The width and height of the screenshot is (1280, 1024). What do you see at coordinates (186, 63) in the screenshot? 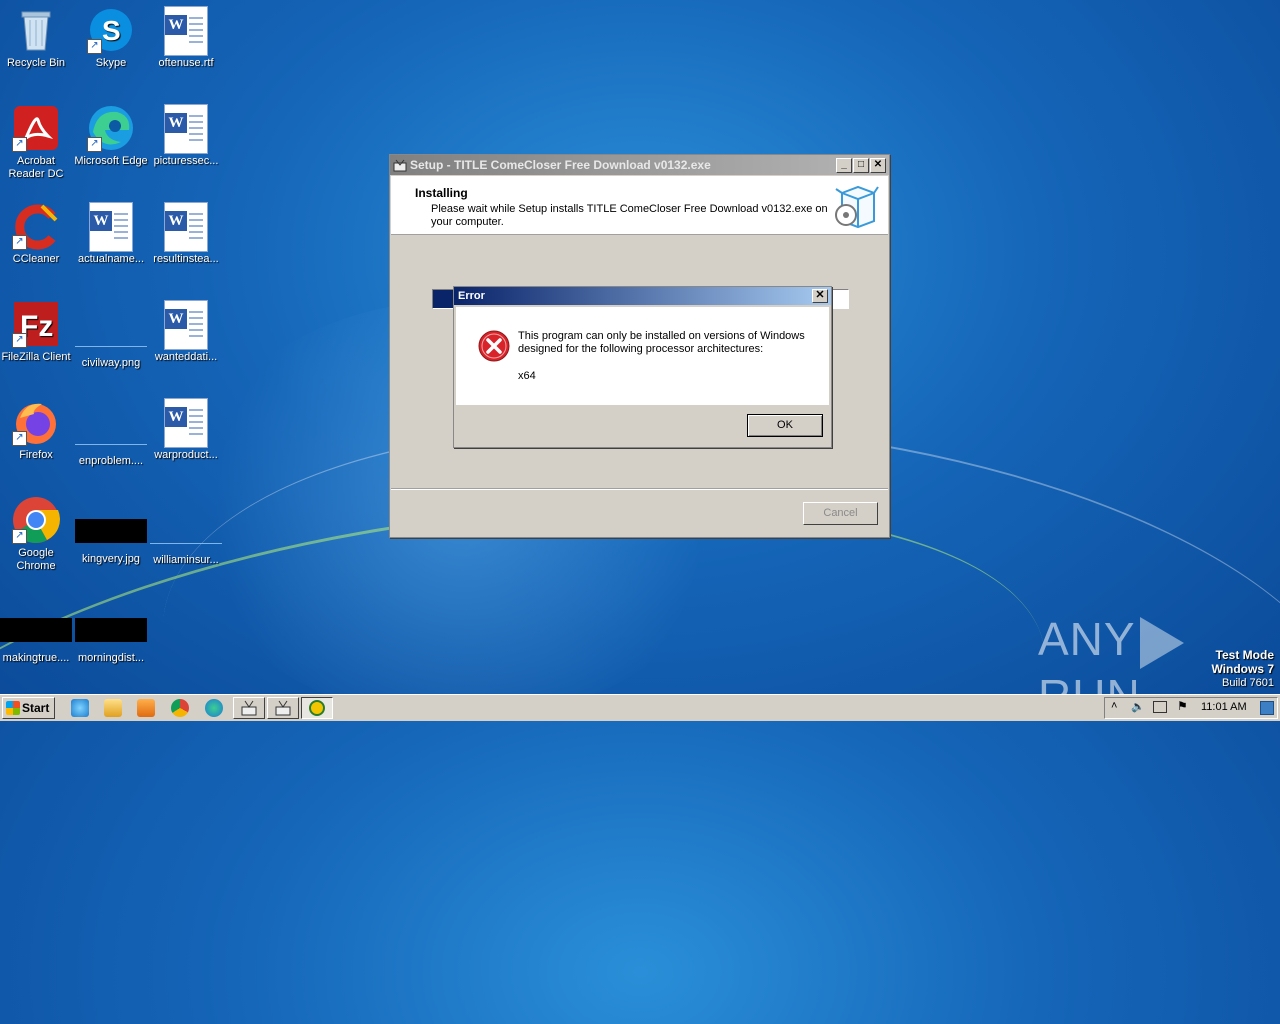
I see `desktop-icon-label: oftenuse.rtf` at bounding box center [186, 63].